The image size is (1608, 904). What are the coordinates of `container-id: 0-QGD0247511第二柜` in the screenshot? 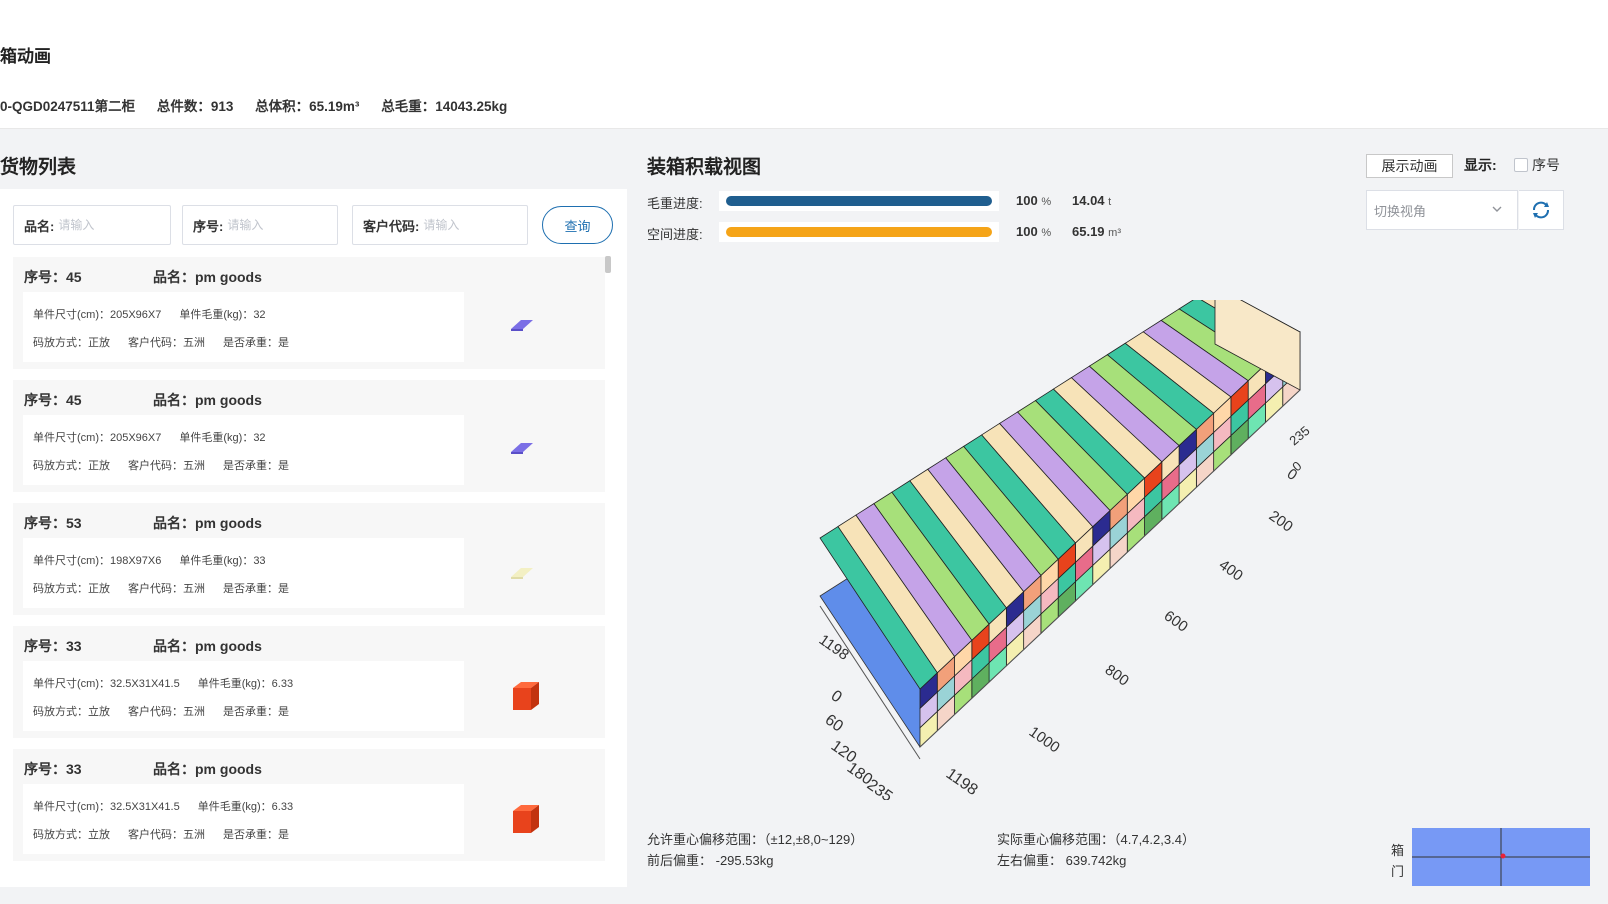 It's located at (68, 106).